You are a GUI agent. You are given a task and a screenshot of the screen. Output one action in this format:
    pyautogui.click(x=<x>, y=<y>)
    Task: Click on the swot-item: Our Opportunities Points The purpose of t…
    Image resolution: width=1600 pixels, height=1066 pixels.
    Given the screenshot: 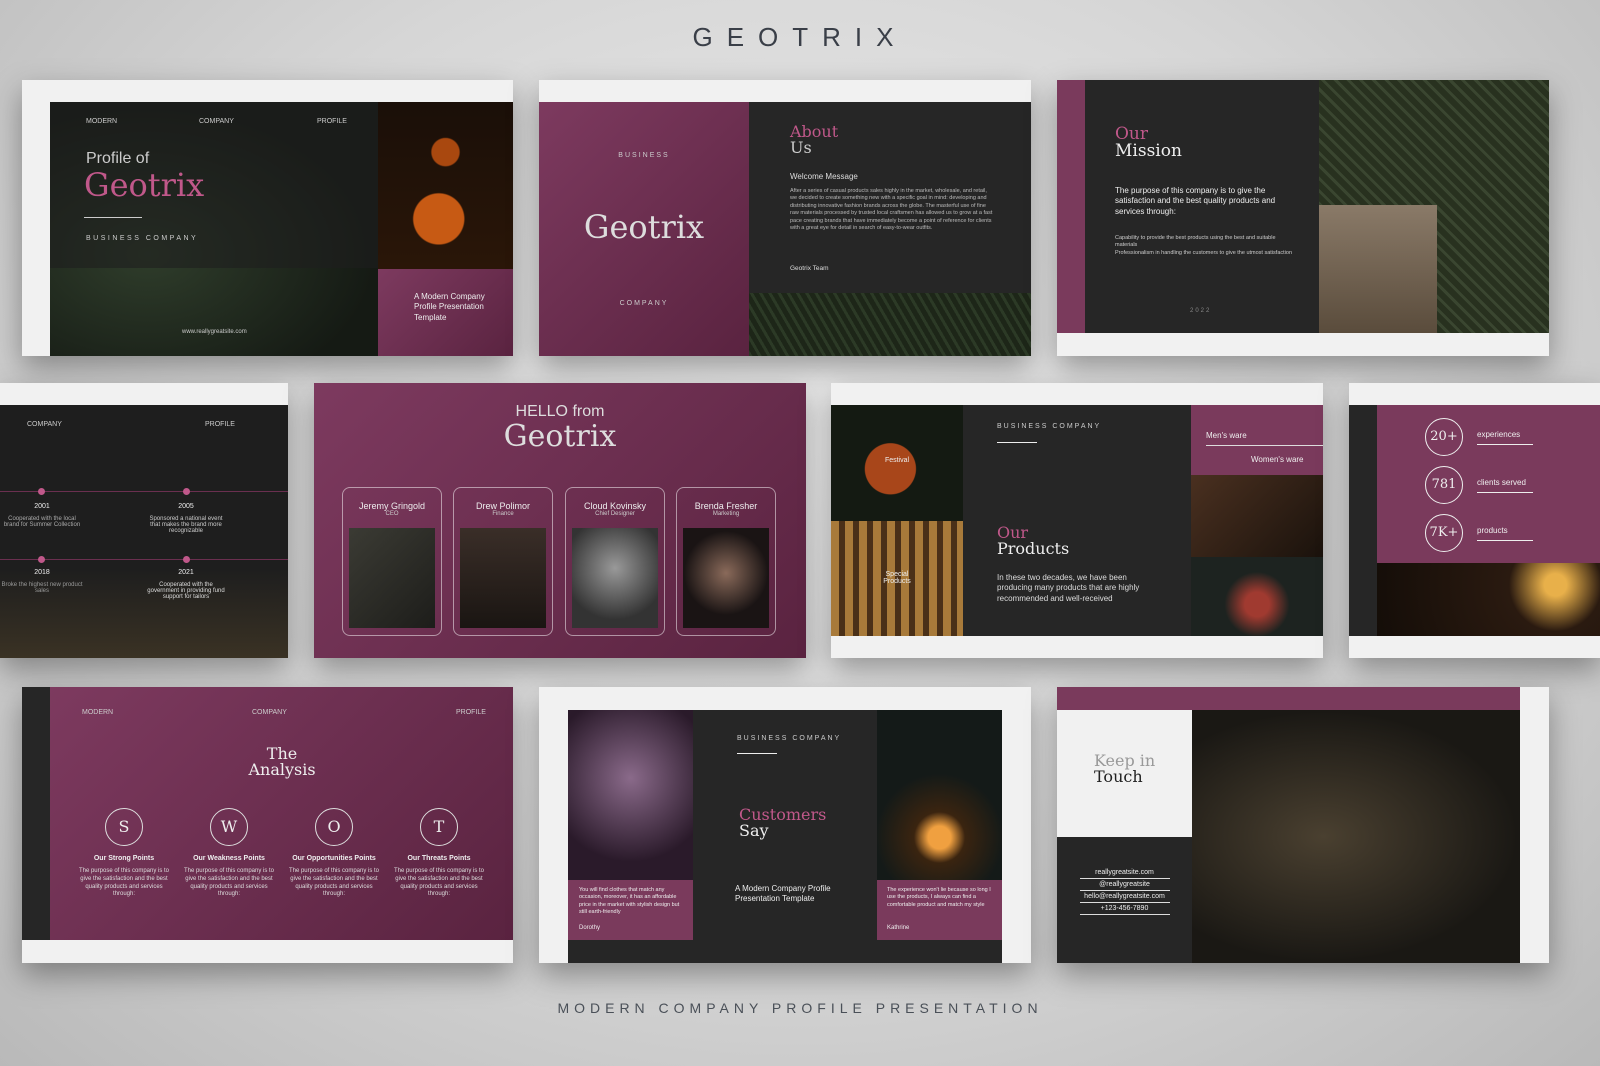 What is the action you would take?
    pyautogui.click(x=334, y=877)
    